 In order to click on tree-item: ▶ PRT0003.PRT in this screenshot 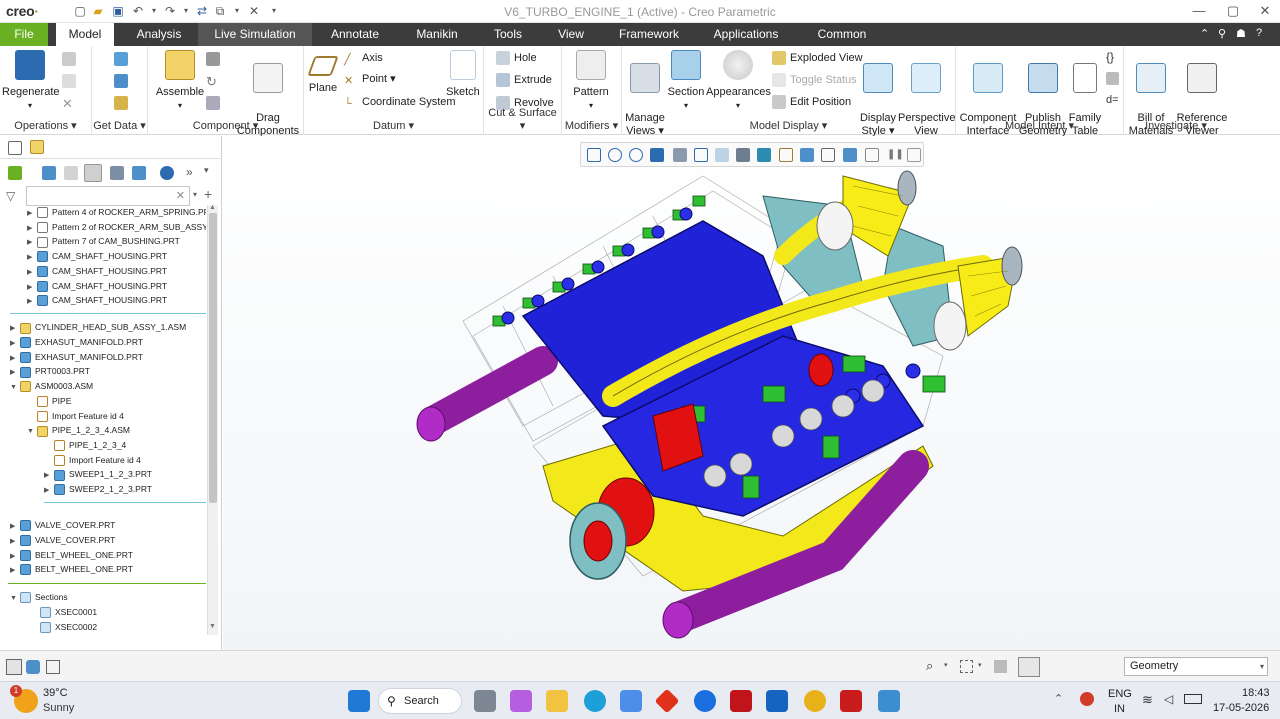, I will do `click(50, 371)`.